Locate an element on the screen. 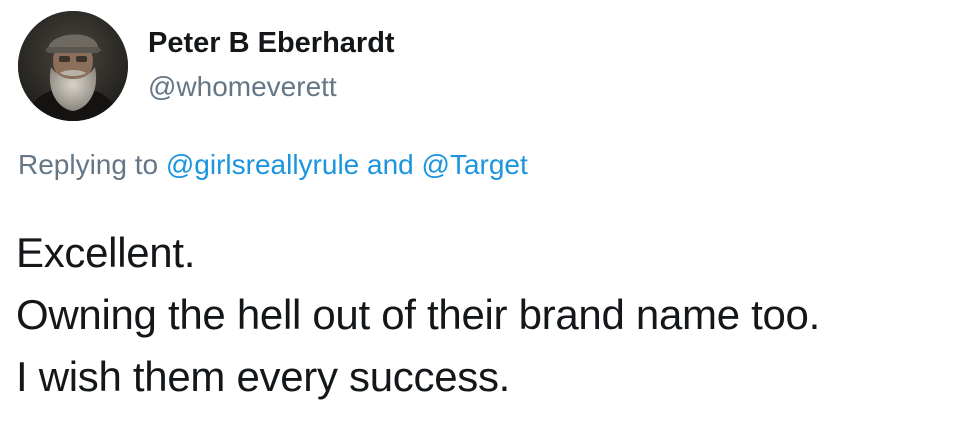  profile-photo-icon is located at coordinates (73, 66).